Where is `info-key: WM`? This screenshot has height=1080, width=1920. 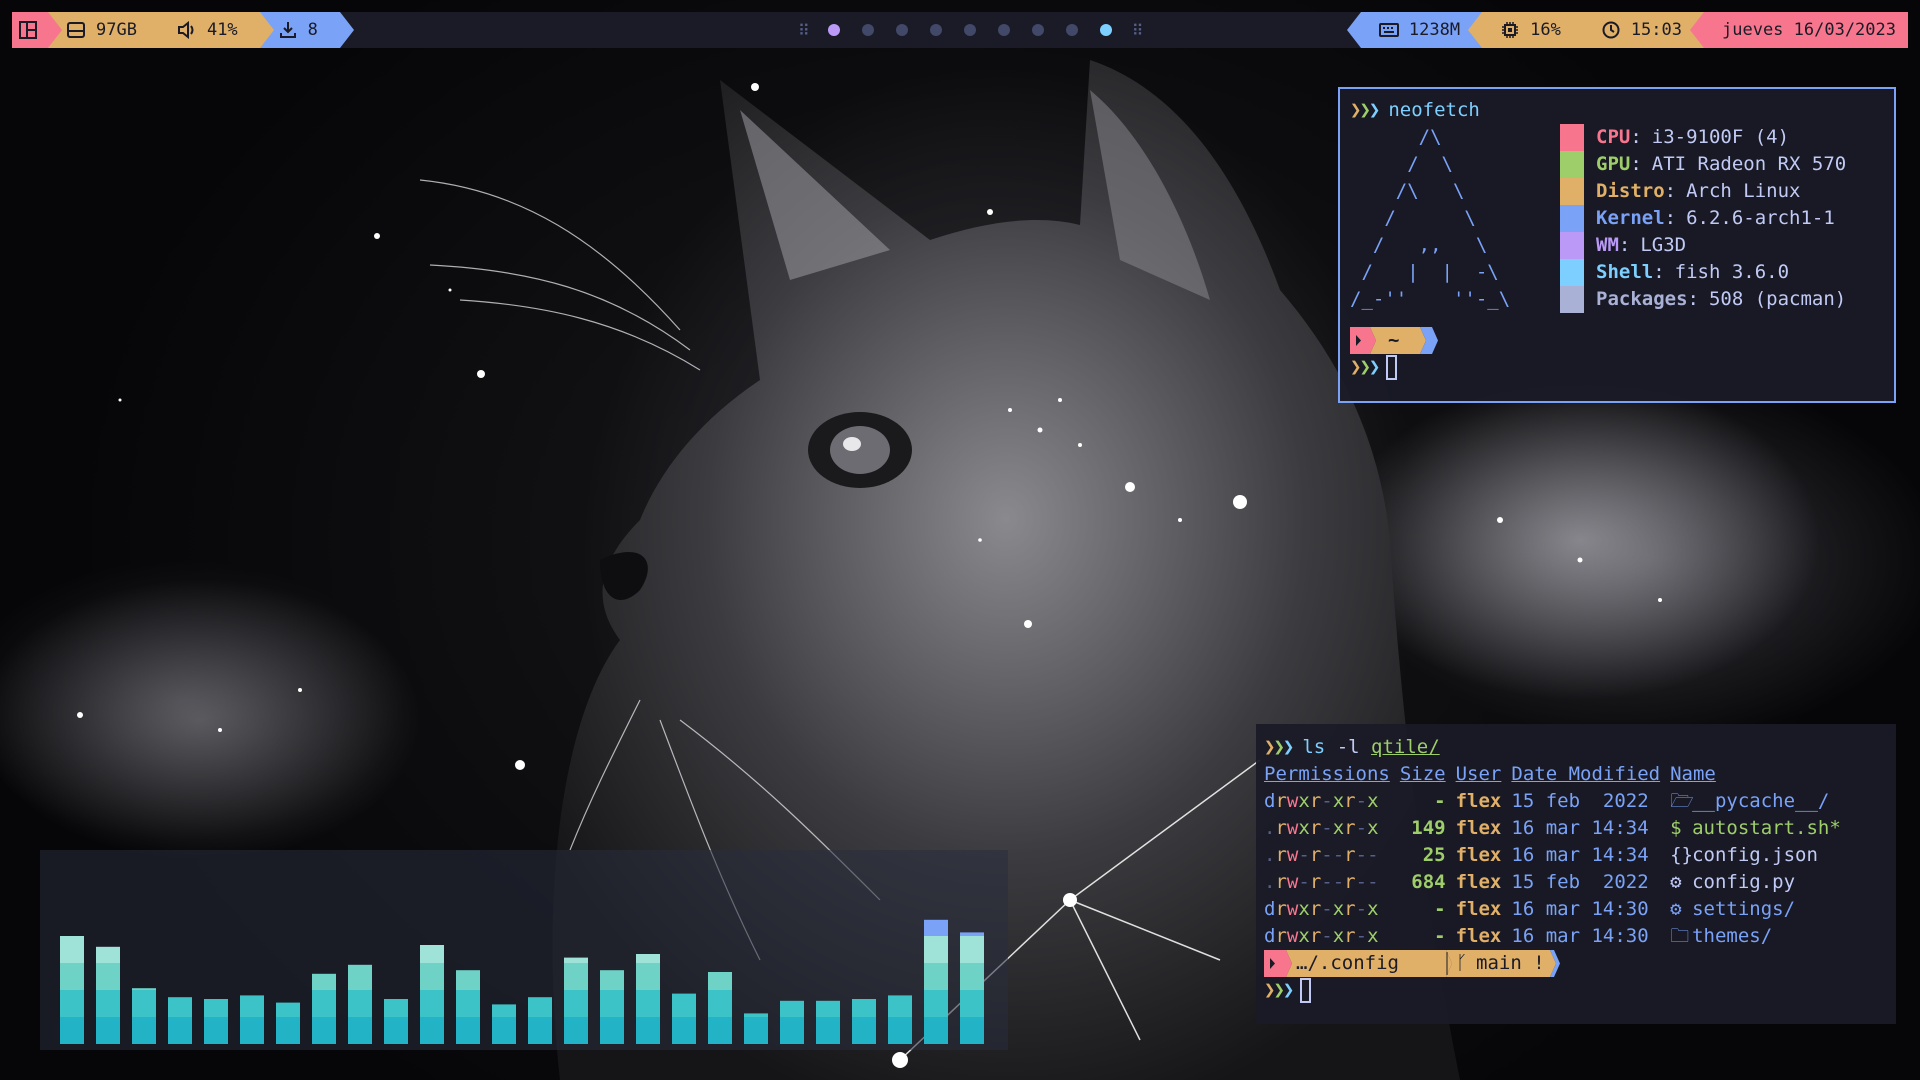 info-key: WM is located at coordinates (1607, 245).